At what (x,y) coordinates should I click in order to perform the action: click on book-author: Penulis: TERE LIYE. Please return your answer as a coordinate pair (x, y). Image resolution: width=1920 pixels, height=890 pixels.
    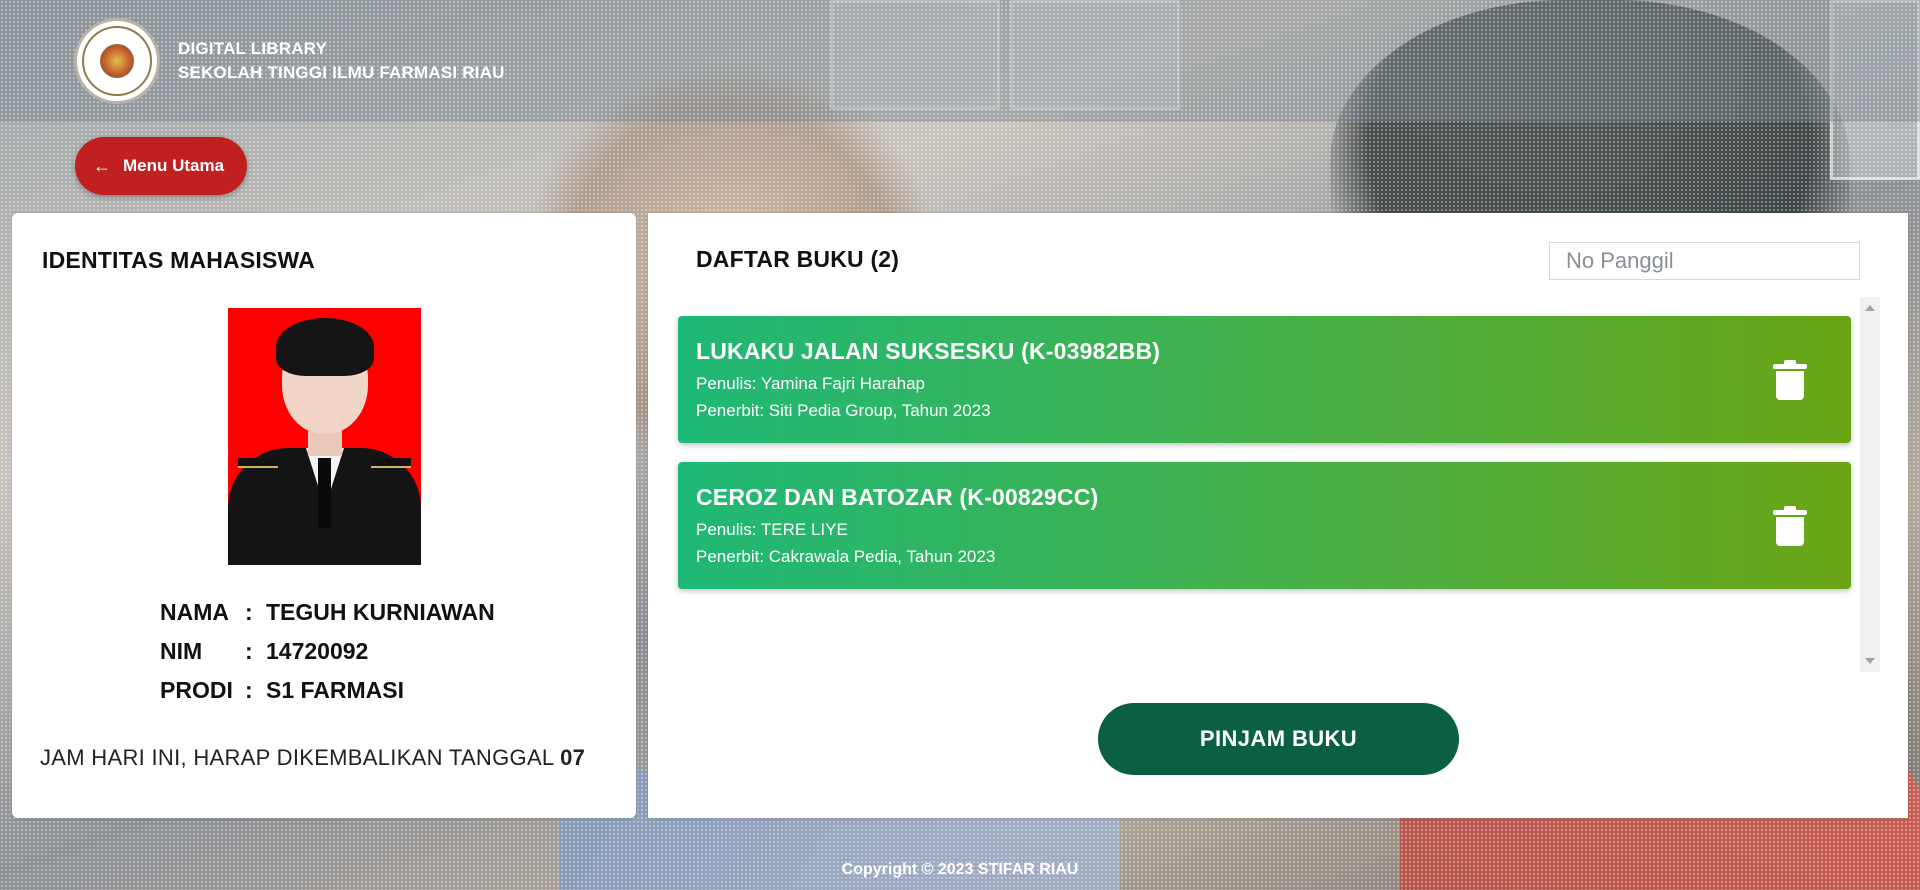
    Looking at the image, I should click on (772, 529).